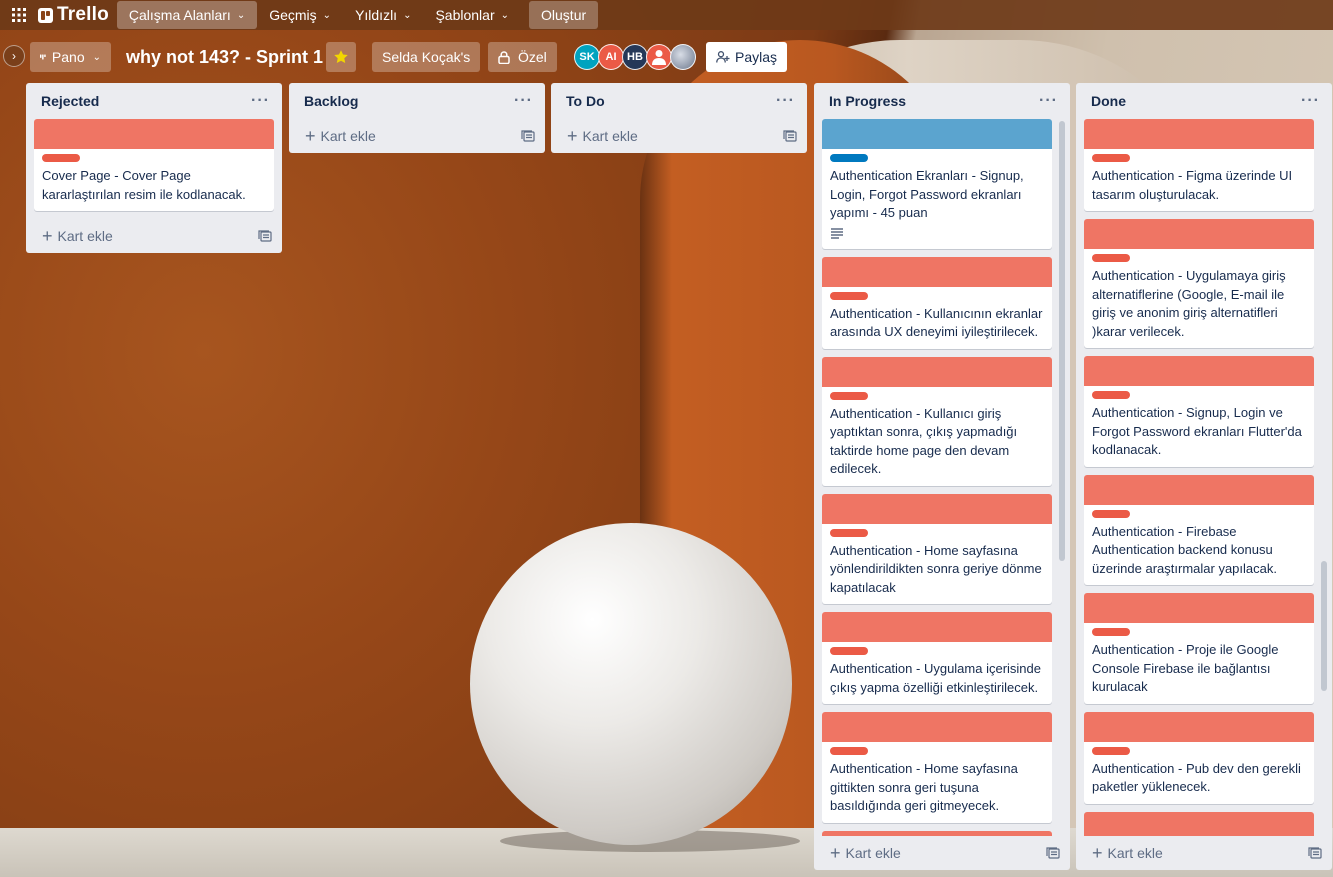 This screenshot has width=1333, height=877. I want to click on app-switcher-icon, so click(19, 15).